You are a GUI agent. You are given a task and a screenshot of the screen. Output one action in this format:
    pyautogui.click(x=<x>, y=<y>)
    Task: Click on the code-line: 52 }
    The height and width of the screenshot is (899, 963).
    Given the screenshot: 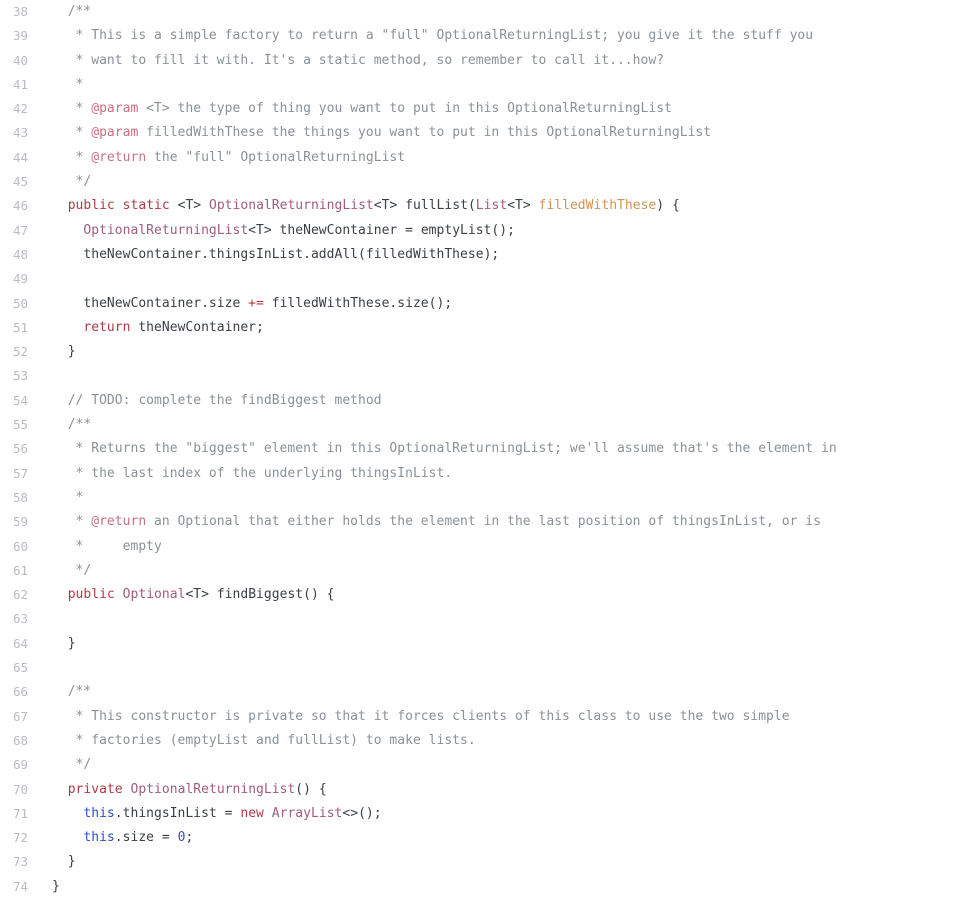 What is the action you would take?
    pyautogui.click(x=481, y=352)
    